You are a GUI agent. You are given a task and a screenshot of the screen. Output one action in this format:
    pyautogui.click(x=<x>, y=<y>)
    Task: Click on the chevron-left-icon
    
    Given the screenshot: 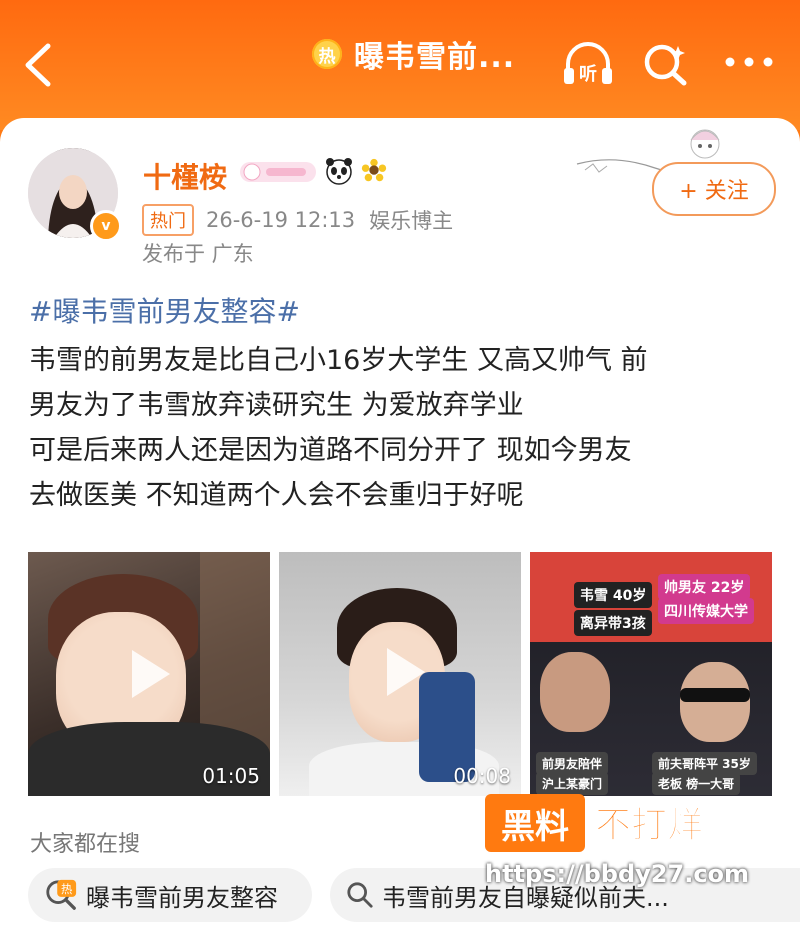 What is the action you would take?
    pyautogui.click(x=38, y=65)
    